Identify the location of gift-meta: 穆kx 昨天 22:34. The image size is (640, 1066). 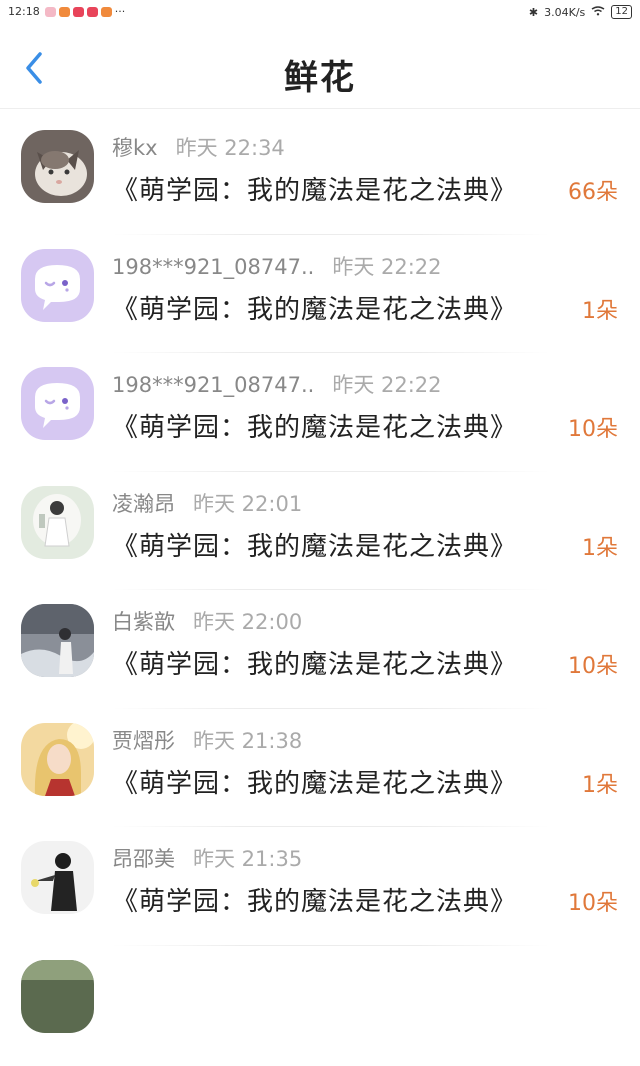
(198, 147).